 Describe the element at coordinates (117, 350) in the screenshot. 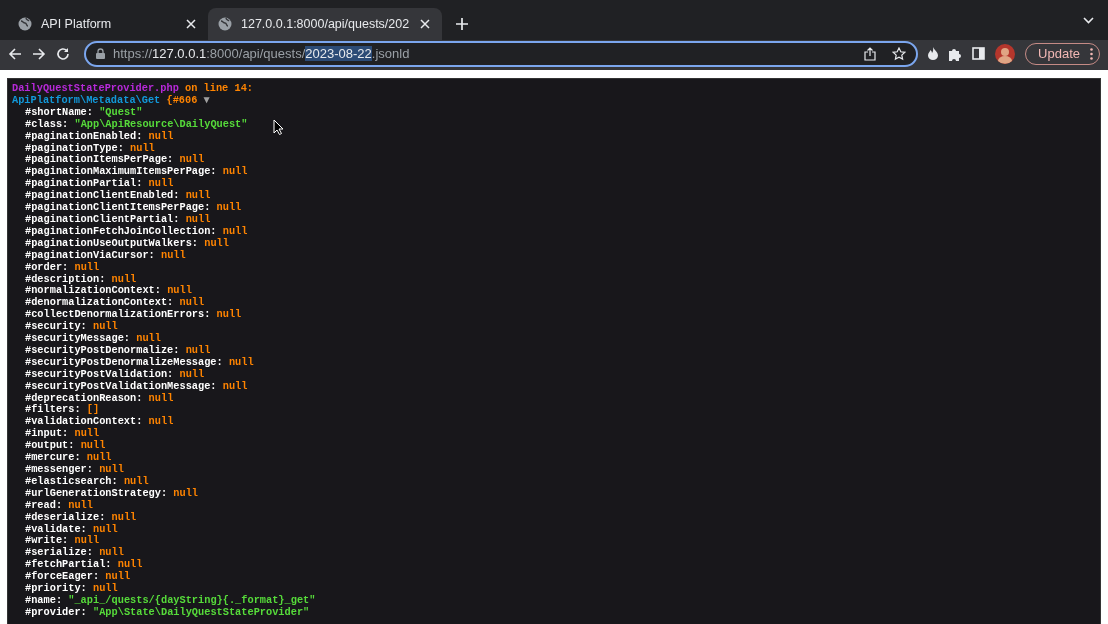

I see `dump-property: #securityPostDenormalize: null` at that location.